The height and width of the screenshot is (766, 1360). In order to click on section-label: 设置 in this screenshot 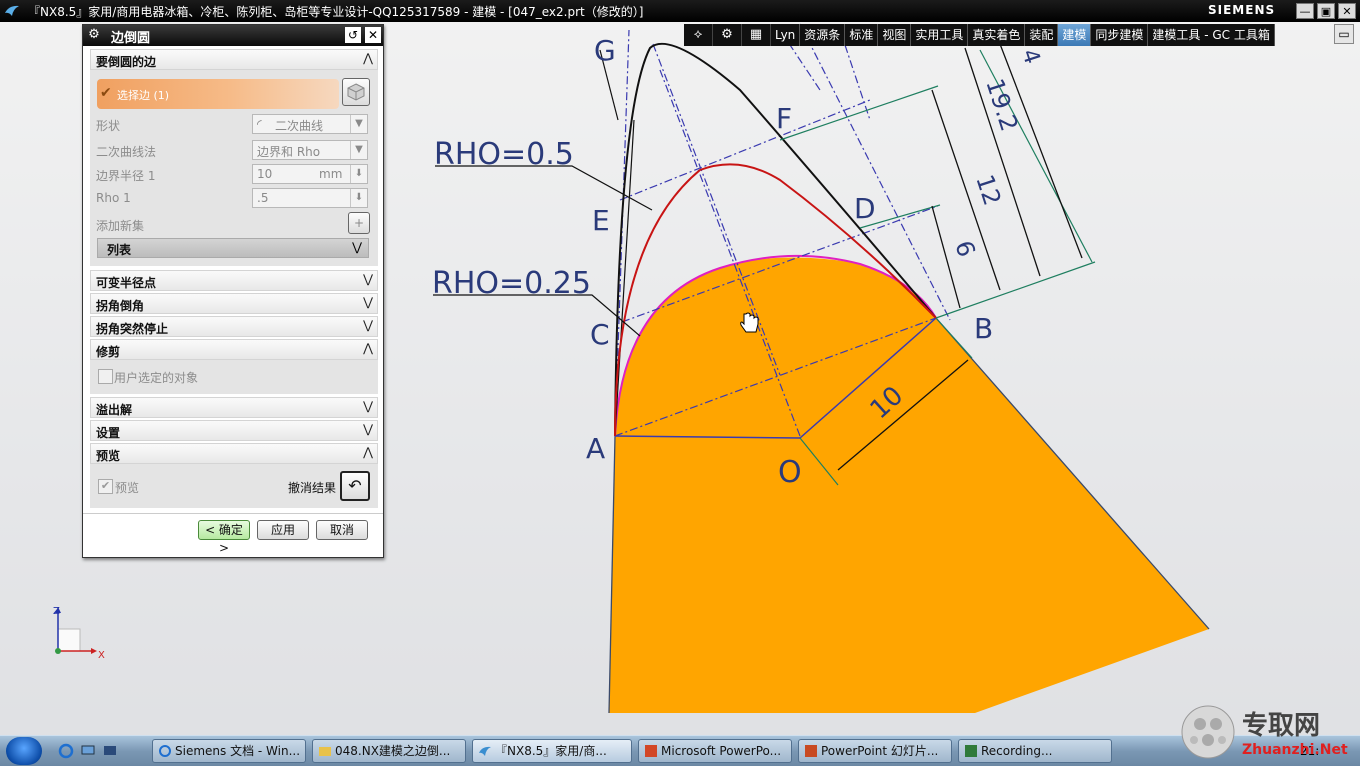, I will do `click(108, 433)`.